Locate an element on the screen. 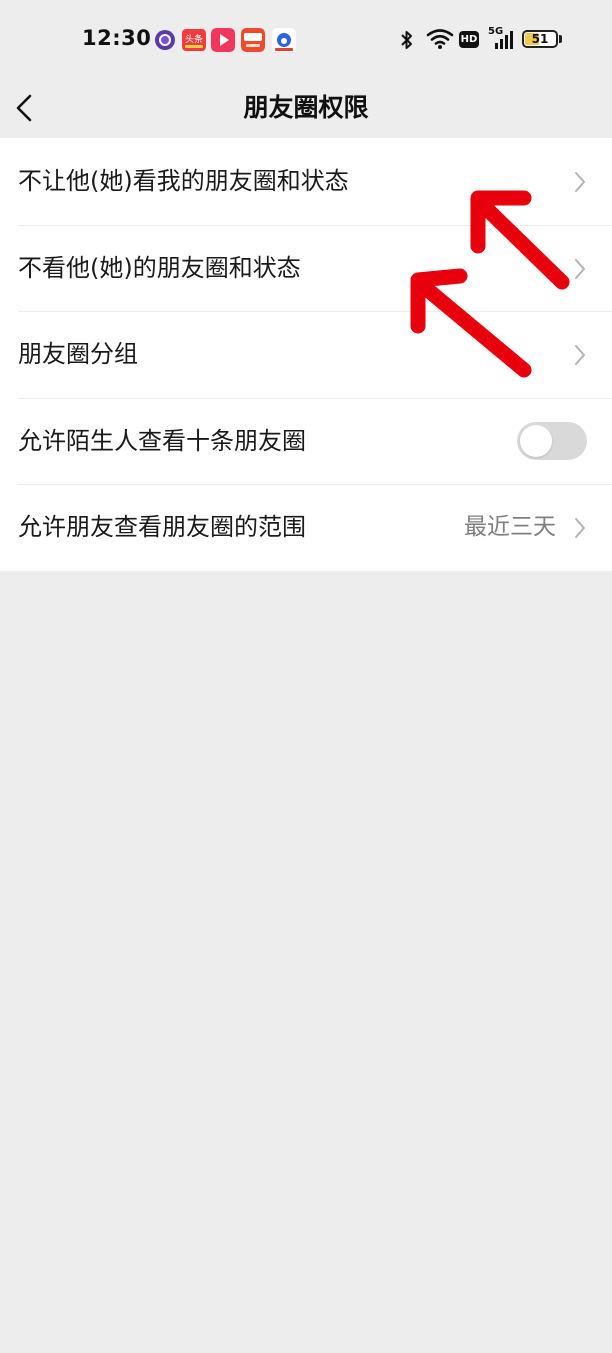 This screenshot has width=612, height=1353. hd-icon: HD is located at coordinates (469, 39).